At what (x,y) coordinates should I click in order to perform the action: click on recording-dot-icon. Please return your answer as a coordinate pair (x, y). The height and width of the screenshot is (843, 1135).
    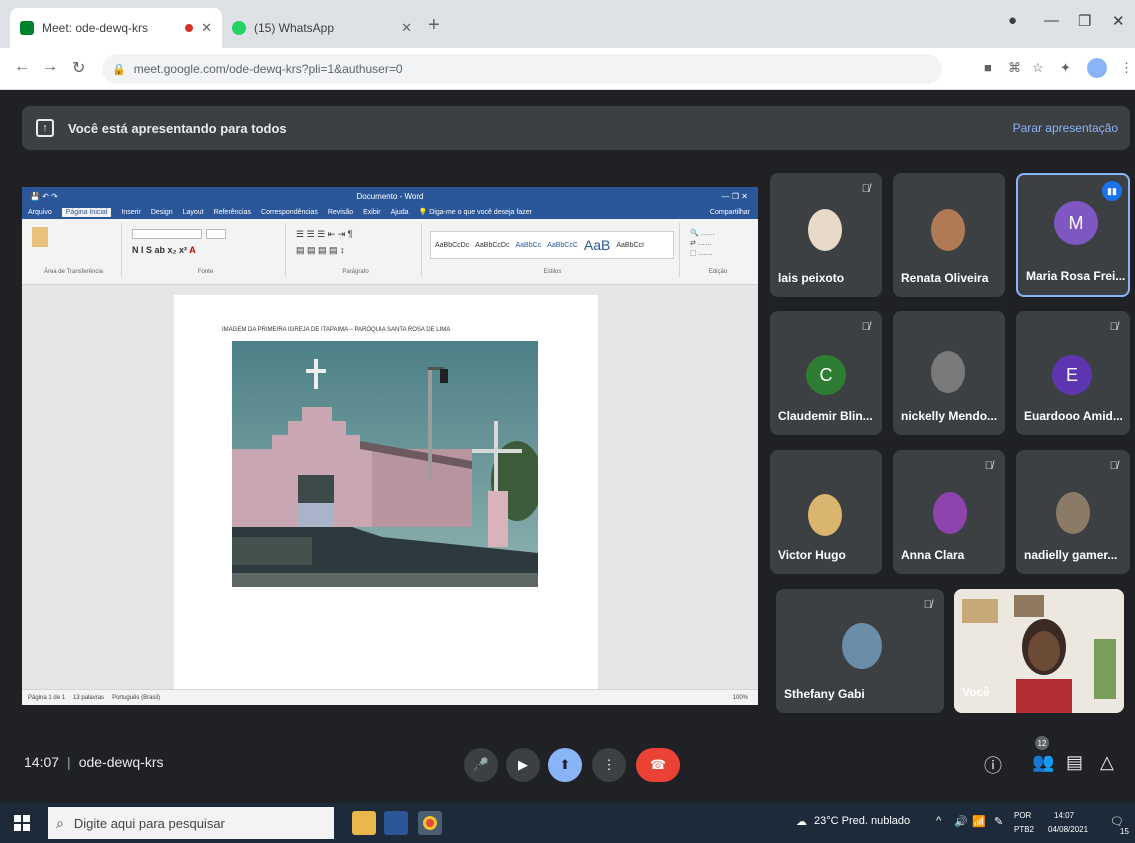
    Looking at the image, I should click on (189, 28).